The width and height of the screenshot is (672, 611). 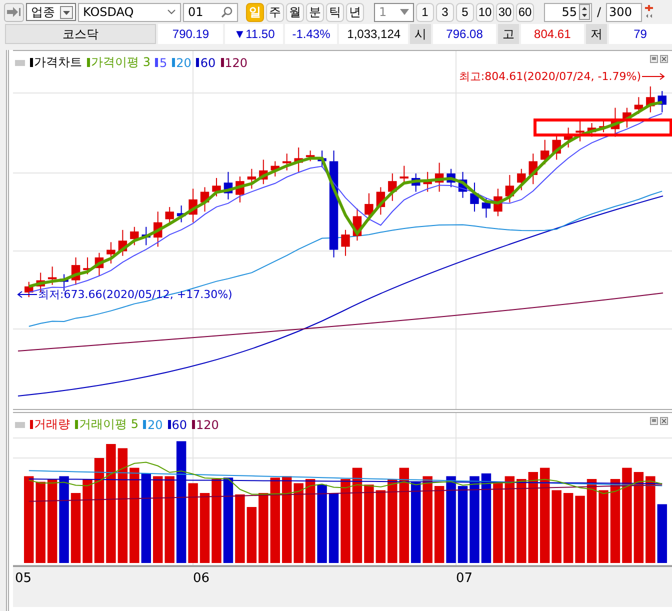 What do you see at coordinates (118, 62) in the screenshot?
I see `legend-item: 가격이평 3` at bounding box center [118, 62].